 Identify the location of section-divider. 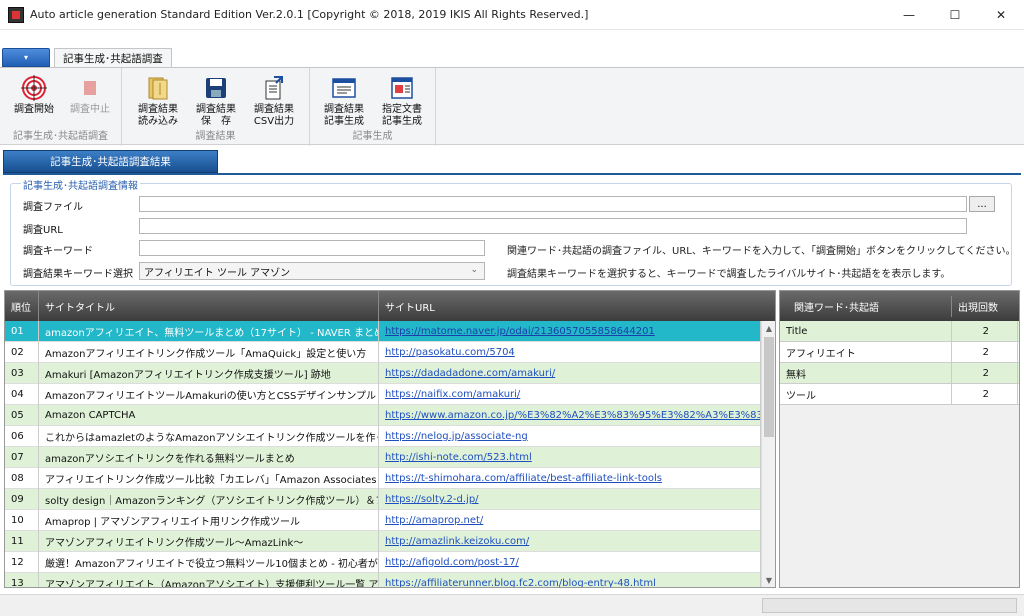
(512, 174).